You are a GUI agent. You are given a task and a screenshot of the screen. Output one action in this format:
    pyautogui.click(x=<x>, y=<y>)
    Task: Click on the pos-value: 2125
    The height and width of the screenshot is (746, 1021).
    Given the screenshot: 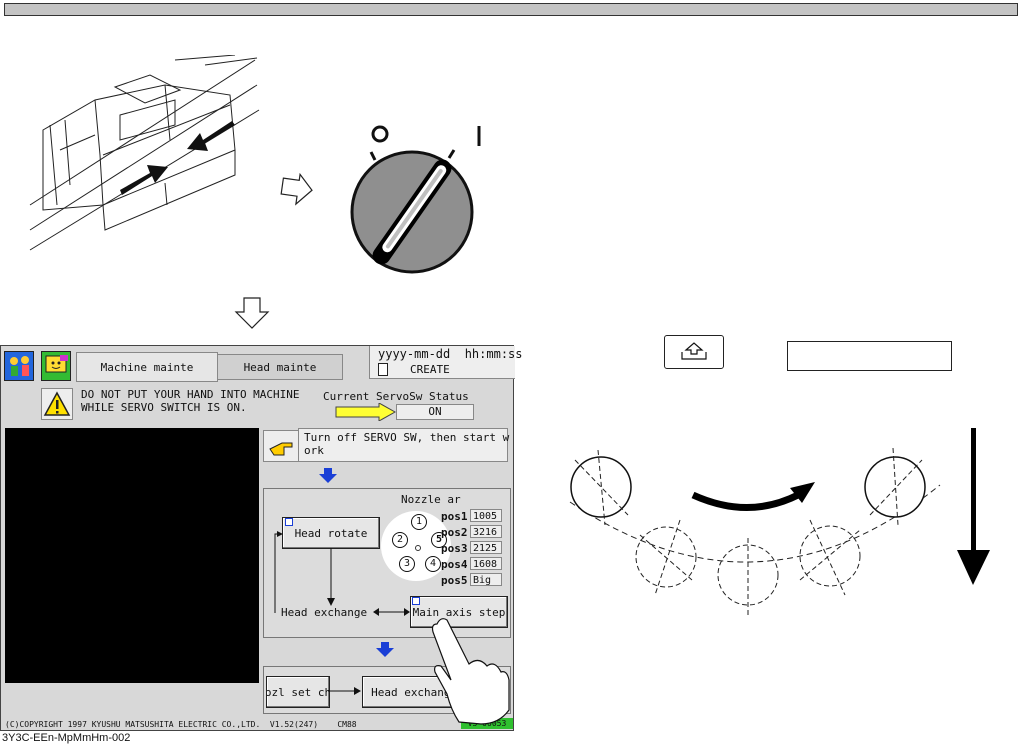 What is the action you would take?
    pyautogui.click(x=486, y=547)
    